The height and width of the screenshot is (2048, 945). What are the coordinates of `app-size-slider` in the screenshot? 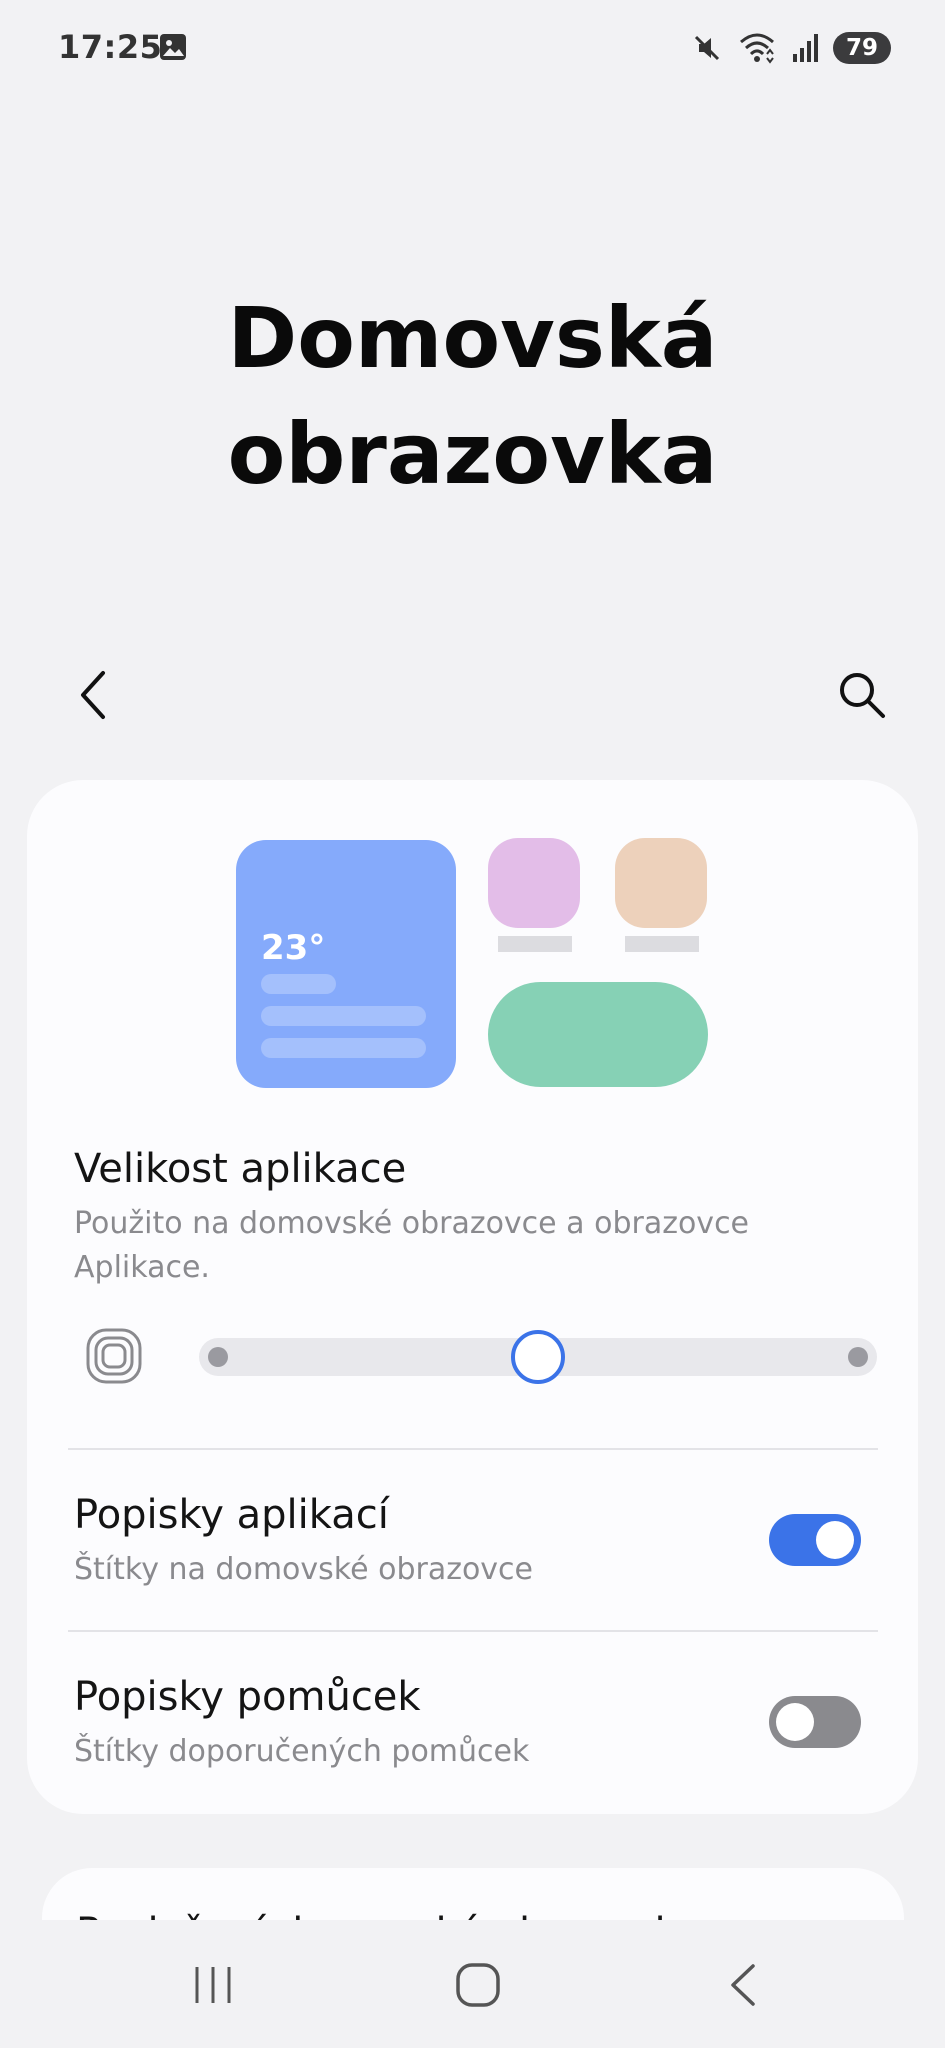 It's located at (538, 1357).